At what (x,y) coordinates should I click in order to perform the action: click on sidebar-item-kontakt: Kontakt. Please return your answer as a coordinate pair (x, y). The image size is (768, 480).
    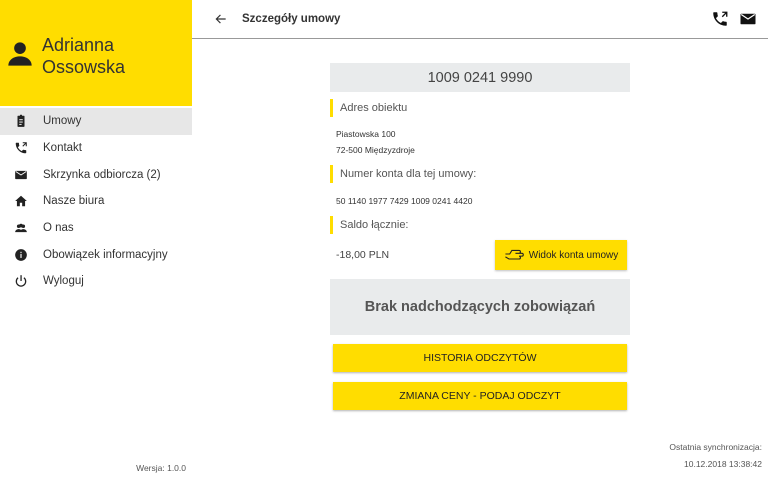
    Looking at the image, I should click on (96, 148).